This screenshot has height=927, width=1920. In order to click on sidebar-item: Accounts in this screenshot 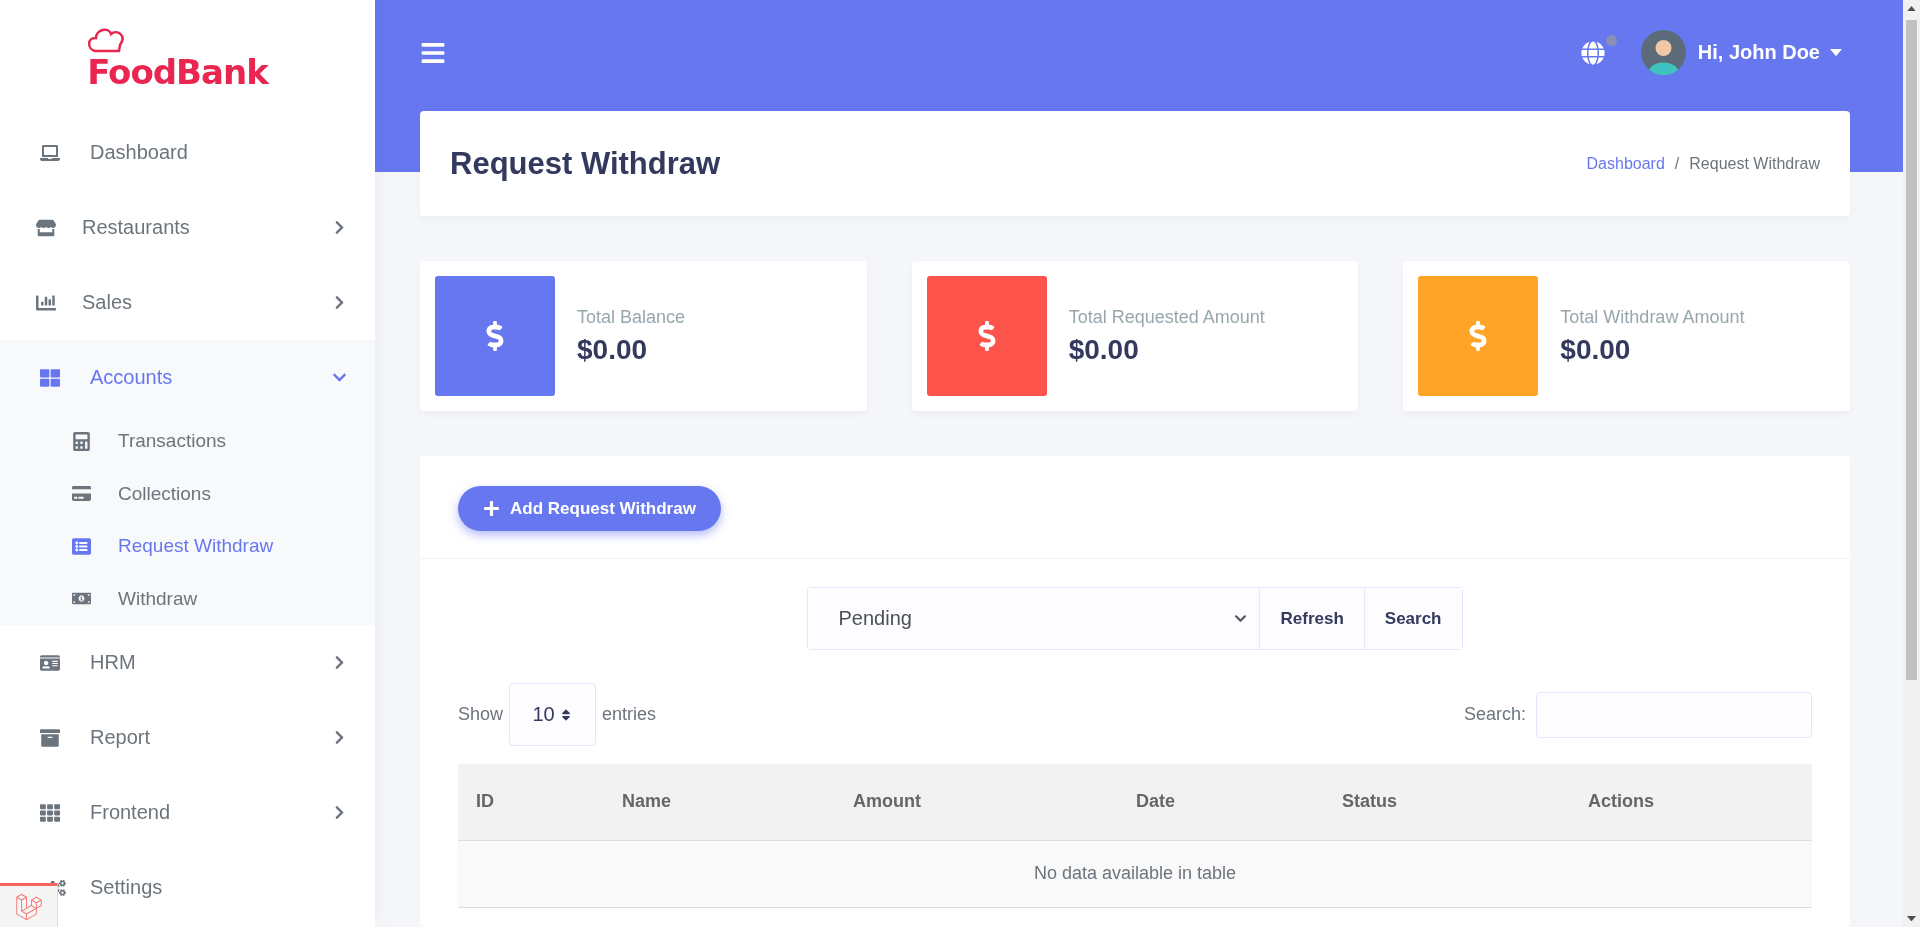, I will do `click(187, 377)`.